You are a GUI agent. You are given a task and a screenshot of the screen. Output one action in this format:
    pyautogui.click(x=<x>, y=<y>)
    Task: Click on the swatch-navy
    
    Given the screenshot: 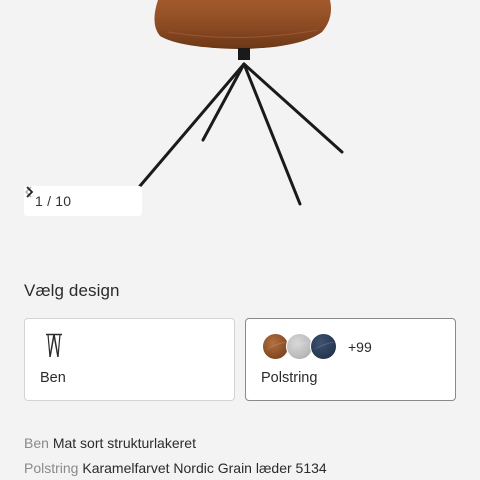 What is the action you would take?
    pyautogui.click(x=323, y=346)
    